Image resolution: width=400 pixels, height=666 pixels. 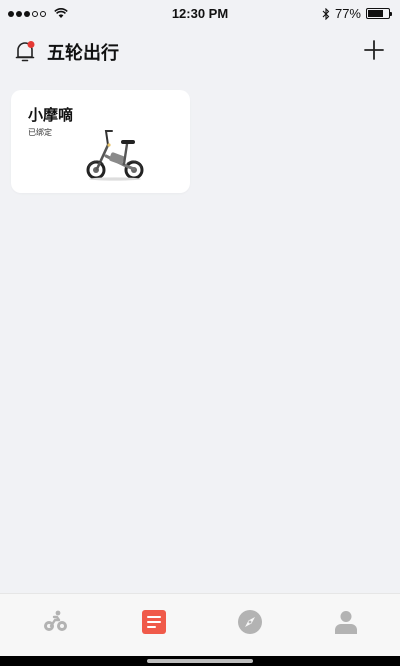 What do you see at coordinates (200, 15) in the screenshot?
I see `status-bar: 12:30 PM 77%` at bounding box center [200, 15].